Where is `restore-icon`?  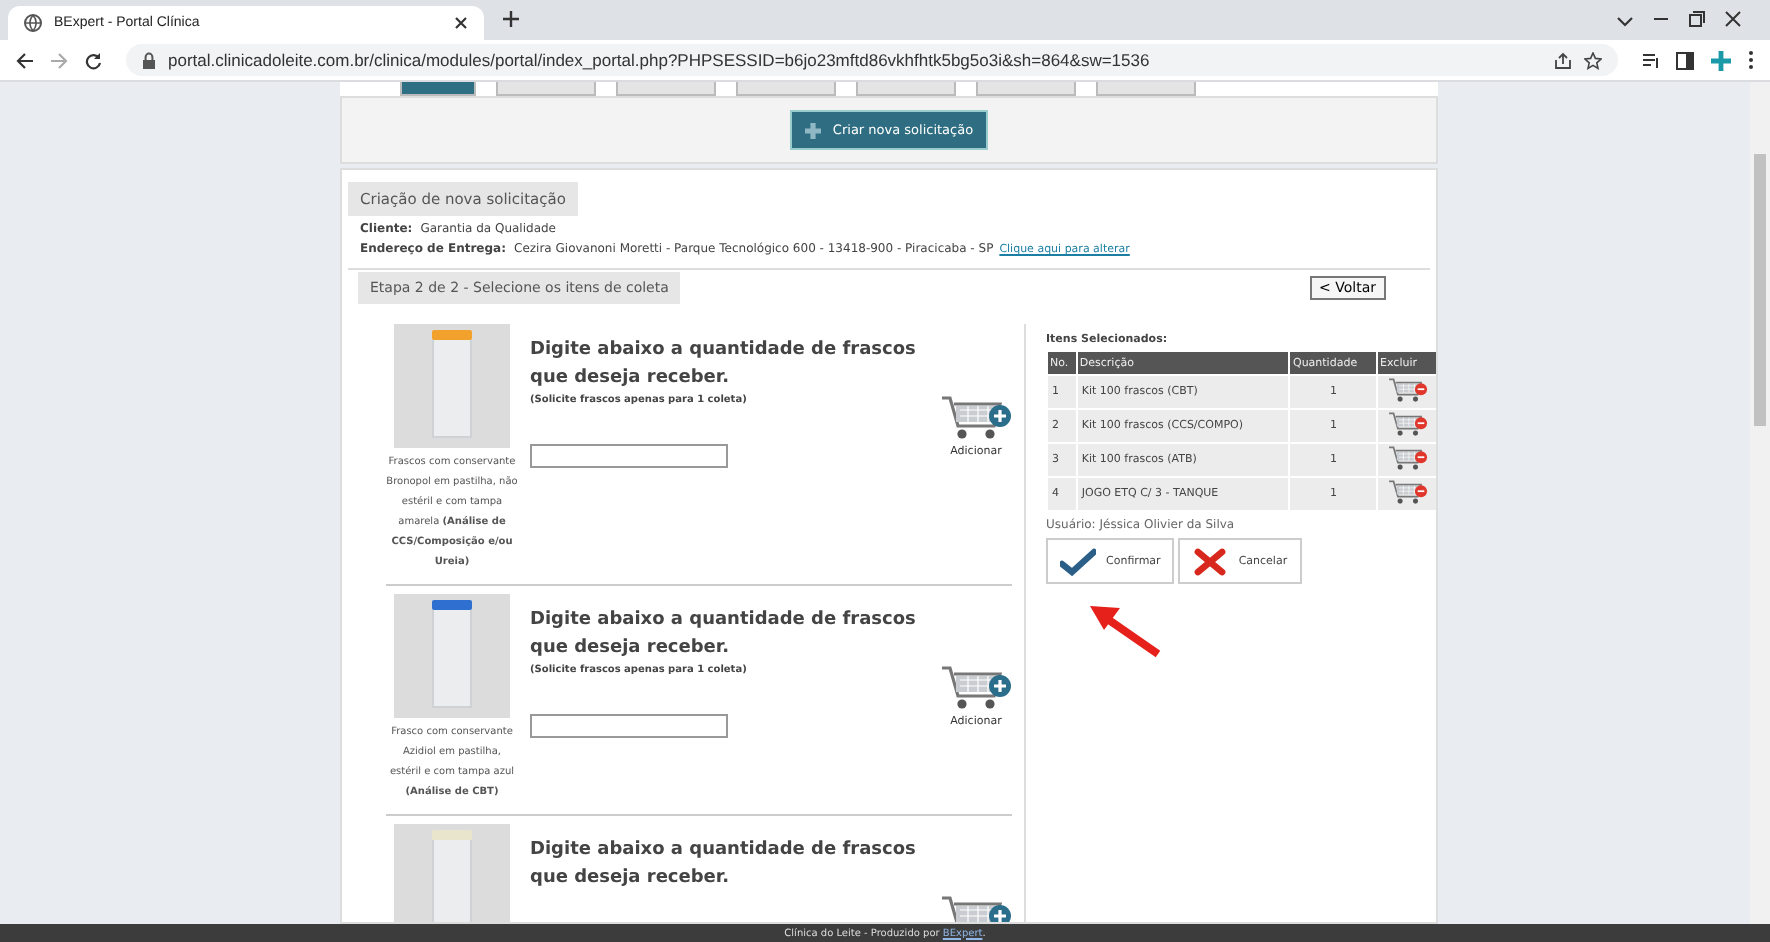
restore-icon is located at coordinates (1697, 19).